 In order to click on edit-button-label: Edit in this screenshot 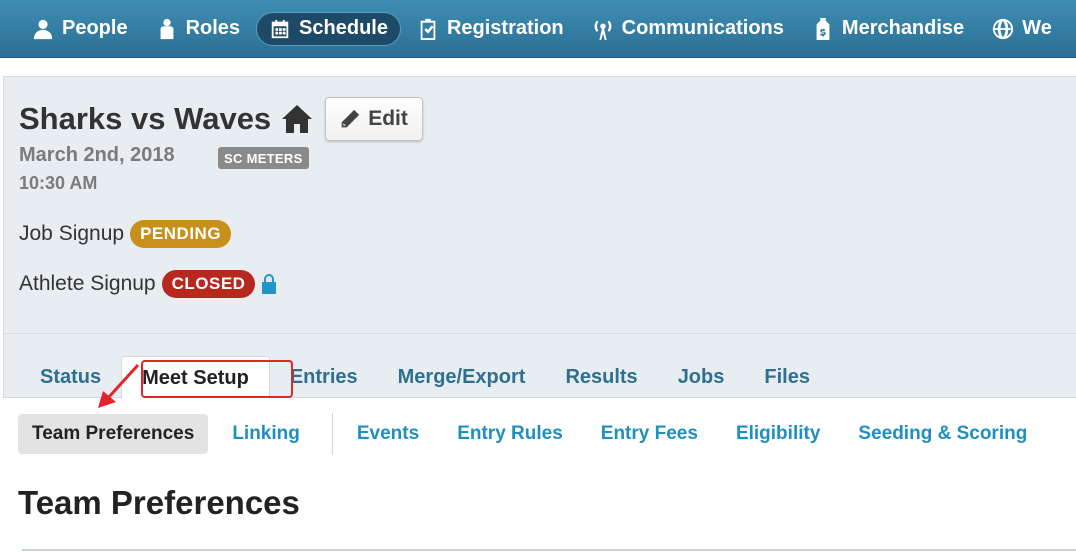, I will do `click(388, 118)`.